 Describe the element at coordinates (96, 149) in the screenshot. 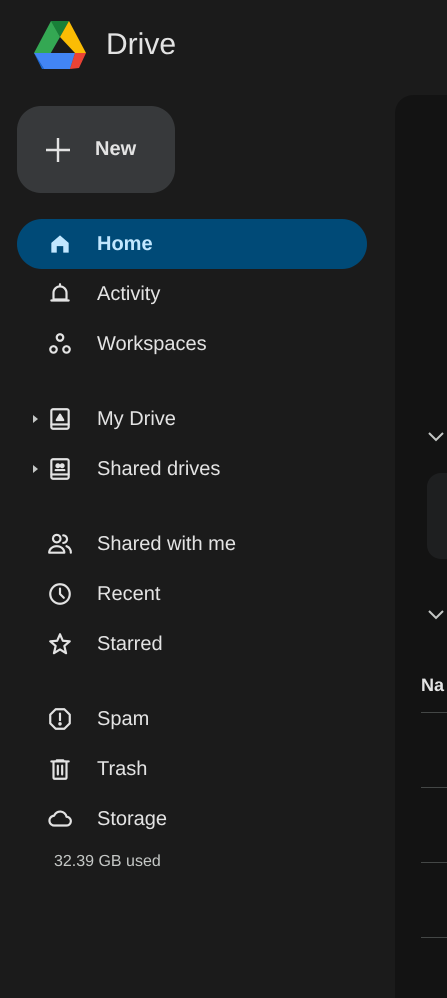

I see `new-button: New` at that location.